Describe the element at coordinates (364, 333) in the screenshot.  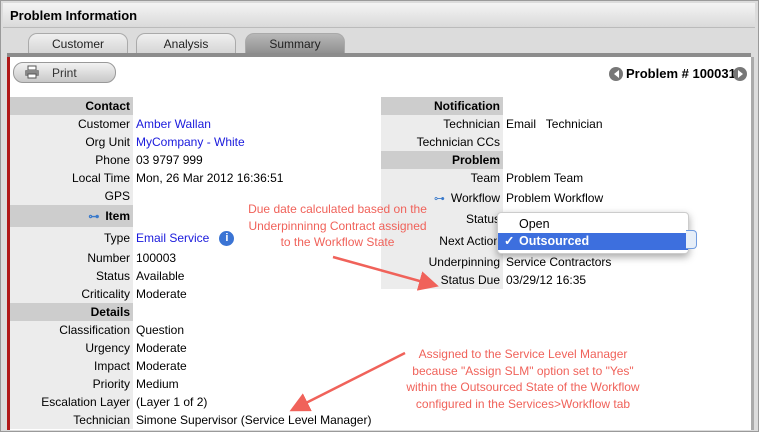
I see `annotation-arrows` at that location.